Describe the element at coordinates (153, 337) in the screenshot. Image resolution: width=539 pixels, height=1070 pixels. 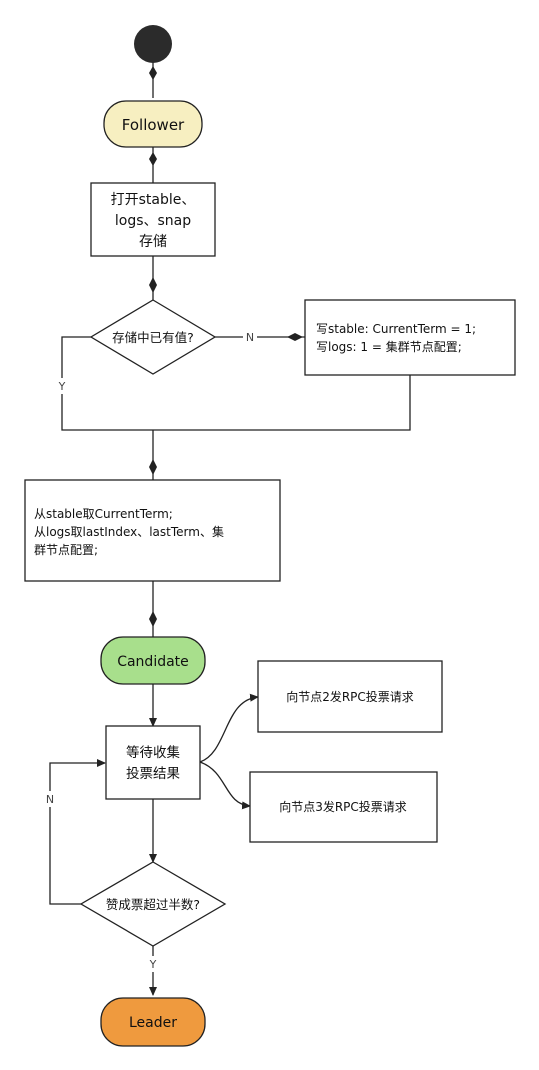
I see `has-value-label: 存储中已有值?` at that location.